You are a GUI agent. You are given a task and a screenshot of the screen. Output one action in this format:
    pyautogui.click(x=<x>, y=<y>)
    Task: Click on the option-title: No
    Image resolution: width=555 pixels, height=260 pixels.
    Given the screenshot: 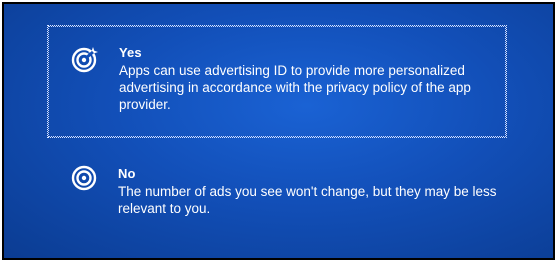 What is the action you would take?
    pyautogui.click(x=127, y=173)
    